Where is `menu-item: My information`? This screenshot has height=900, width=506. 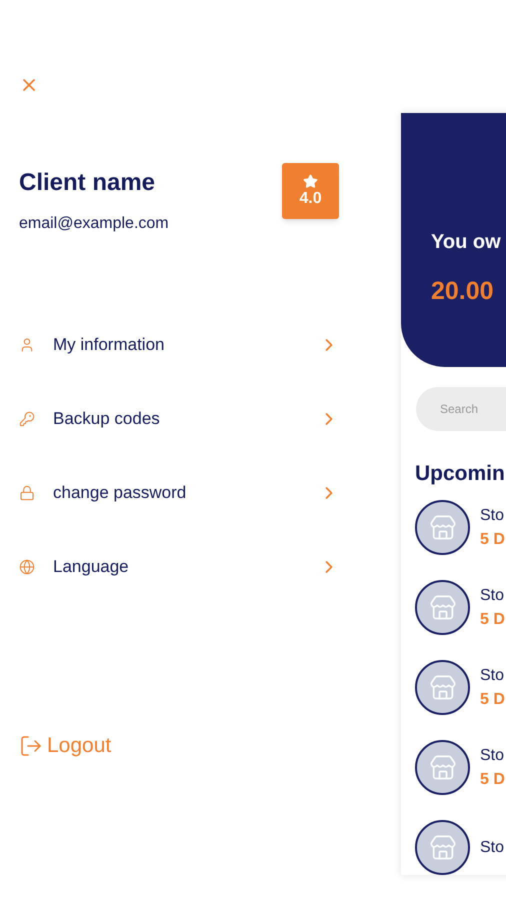 menu-item: My information is located at coordinates (179, 345).